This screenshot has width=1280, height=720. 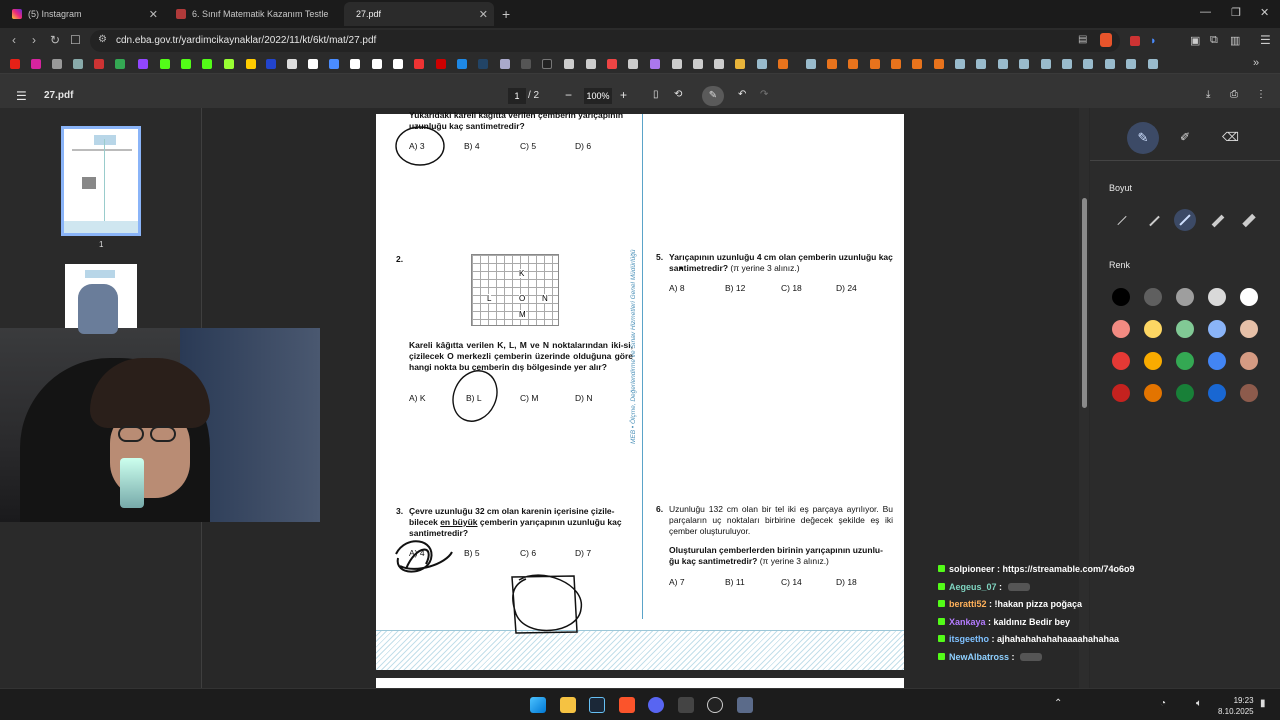 What do you see at coordinates (419, 14) in the screenshot?
I see `tab-27pdf: 27.pdf ✕` at bounding box center [419, 14].